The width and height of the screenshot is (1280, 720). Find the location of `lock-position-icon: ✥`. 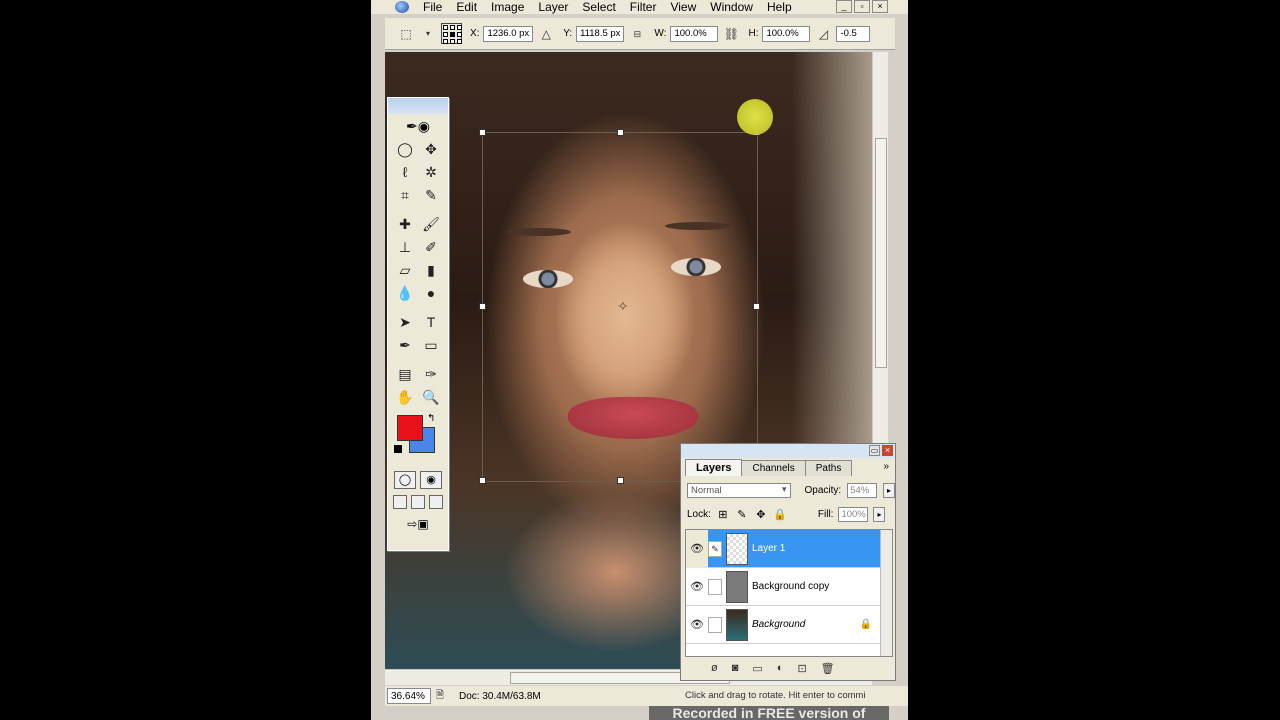

lock-position-icon: ✥ is located at coordinates (761, 514).